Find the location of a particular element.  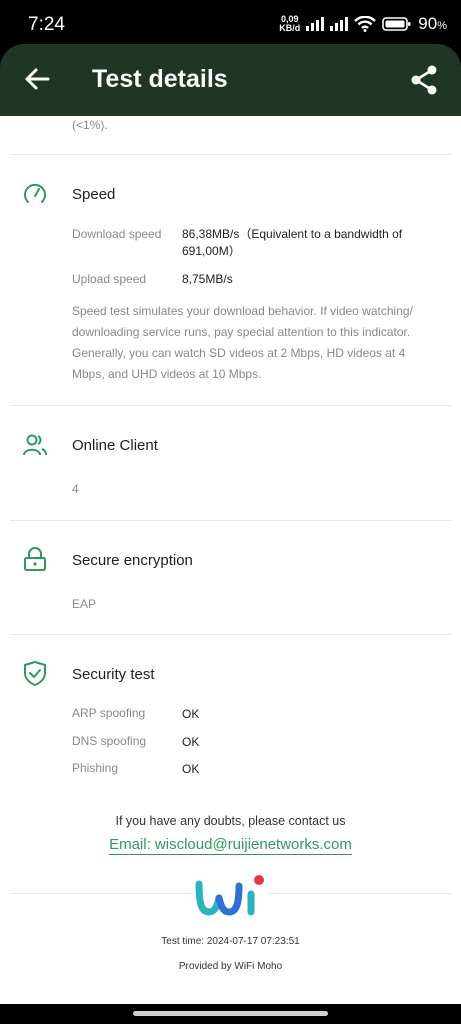

contact-email-link: Email: wiscloud@ruijienetworks.com is located at coordinates (230, 845).